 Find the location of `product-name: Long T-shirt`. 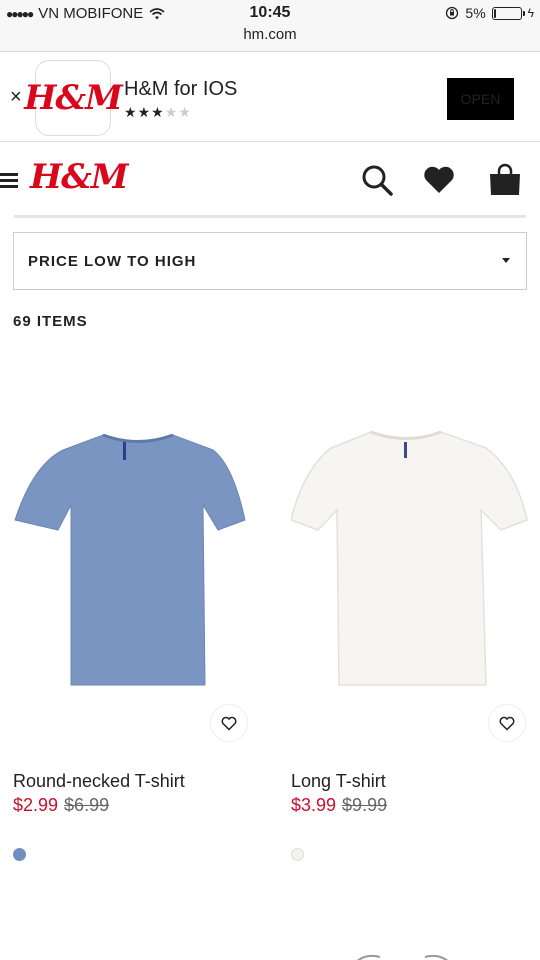

product-name: Long T-shirt is located at coordinates (338, 781).